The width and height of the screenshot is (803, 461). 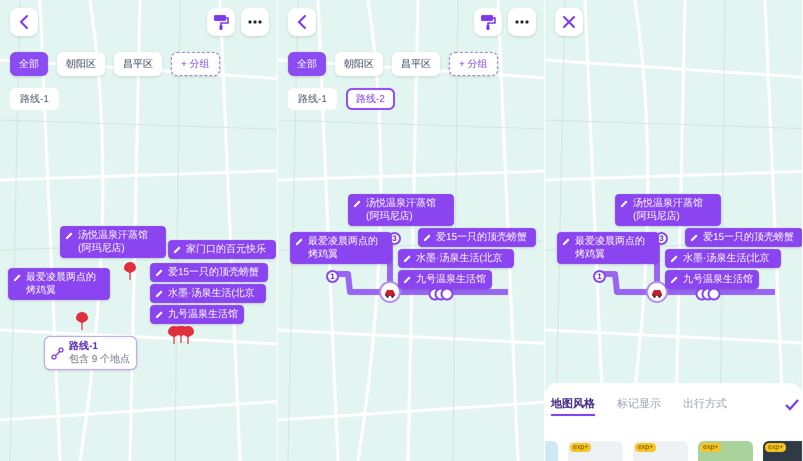 What do you see at coordinates (99, 359) in the screenshot?
I see `route-summary: 包含 9 个地点` at bounding box center [99, 359].